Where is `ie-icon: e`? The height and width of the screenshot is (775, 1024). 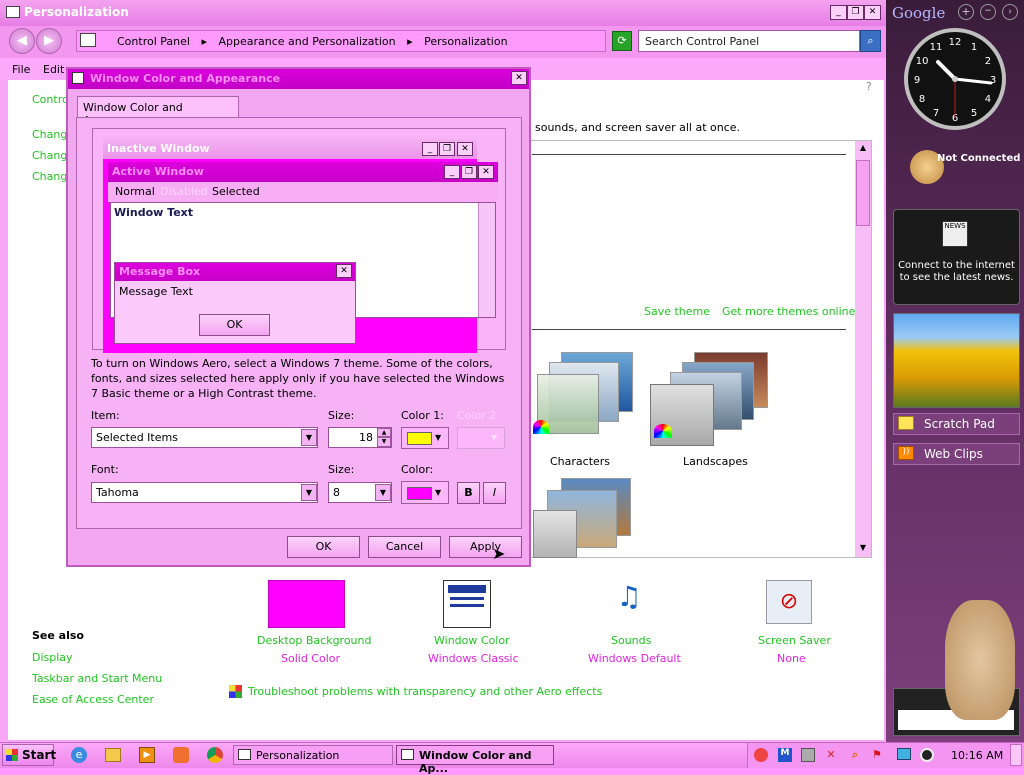
ie-icon: e is located at coordinates (79, 755).